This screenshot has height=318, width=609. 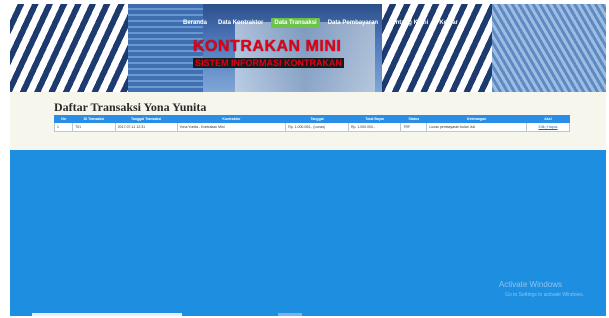 I want to click on taskbar-edge, so click(x=107, y=314).